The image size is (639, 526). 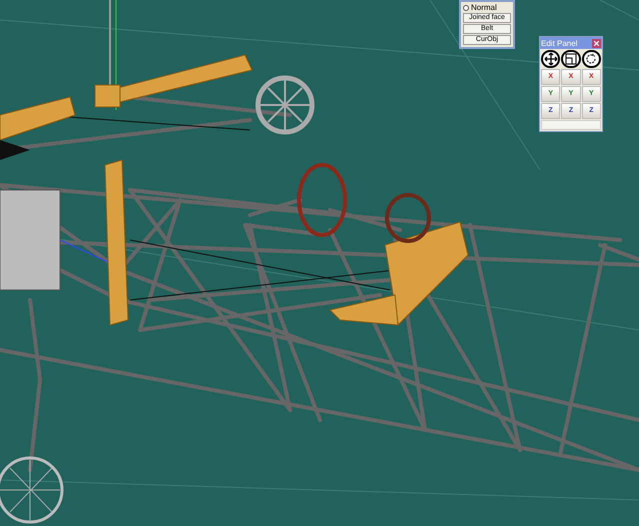 I want to click on close-button, so click(x=596, y=43).